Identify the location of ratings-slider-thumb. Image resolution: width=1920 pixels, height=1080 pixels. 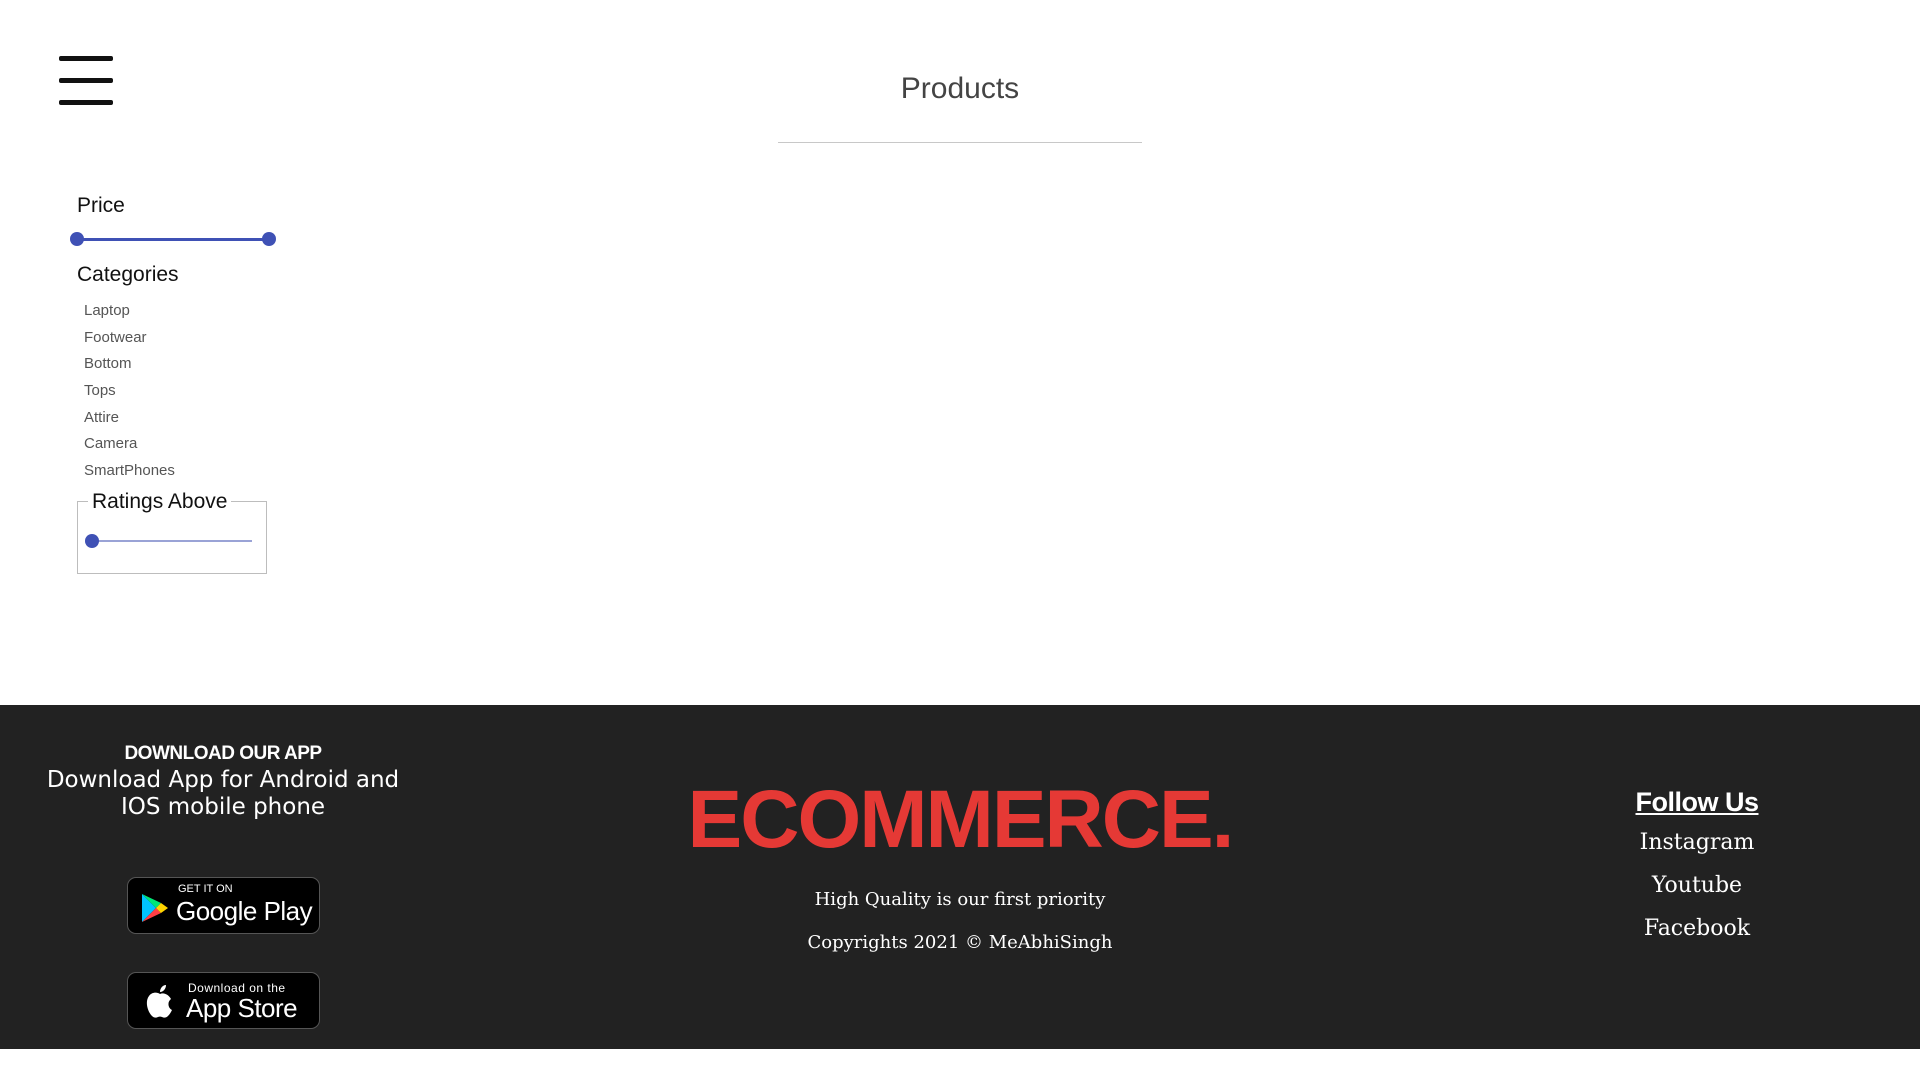
(92, 541).